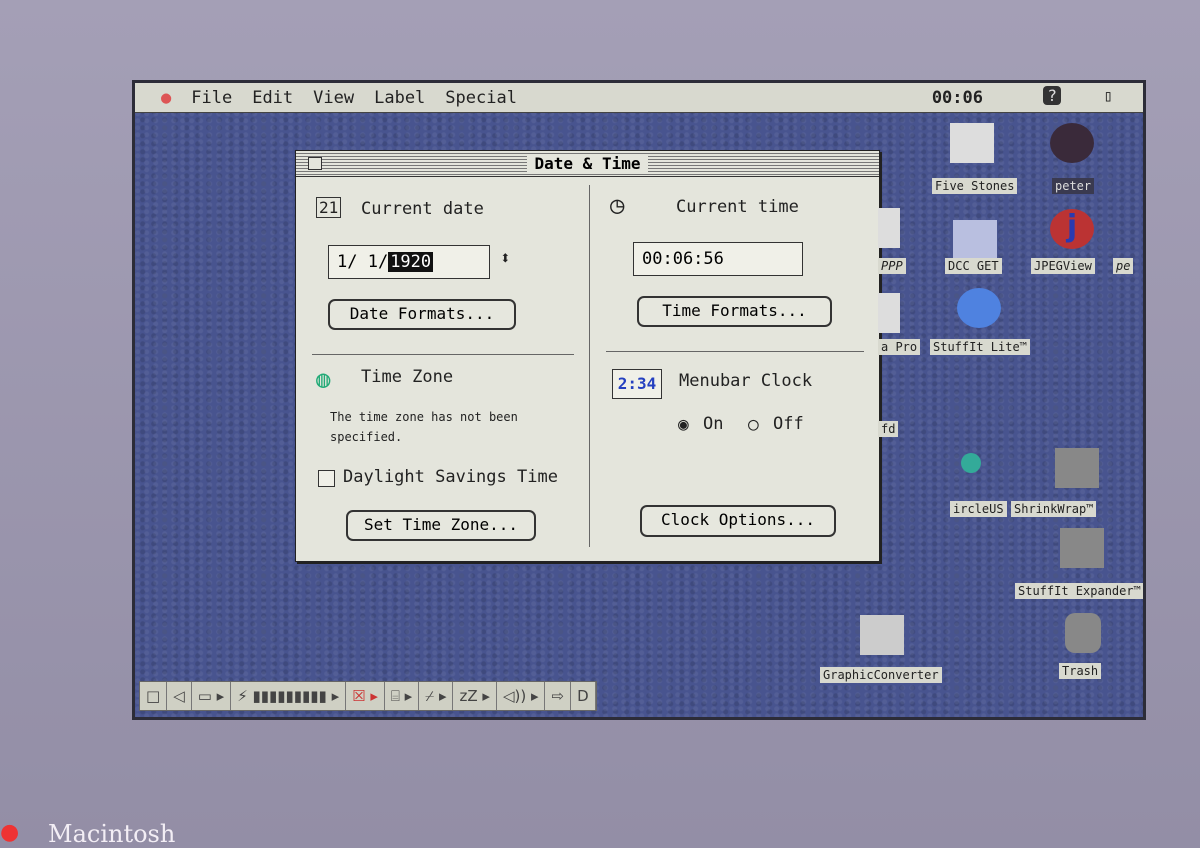  Describe the element at coordinates (975, 186) in the screenshot. I see `desktop-icon-label: Five Stones` at that location.